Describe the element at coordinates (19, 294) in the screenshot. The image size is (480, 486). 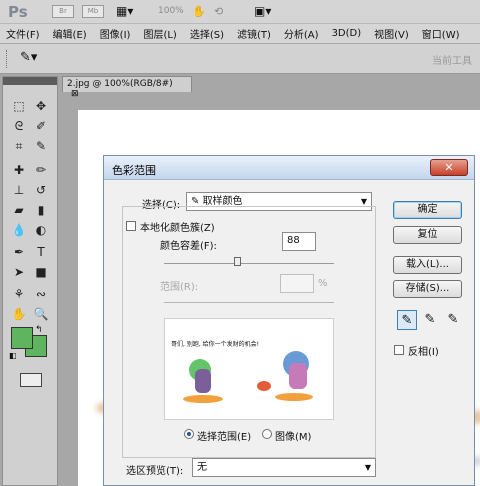
I see `3d-rotate-tool-icon: ⚘` at that location.